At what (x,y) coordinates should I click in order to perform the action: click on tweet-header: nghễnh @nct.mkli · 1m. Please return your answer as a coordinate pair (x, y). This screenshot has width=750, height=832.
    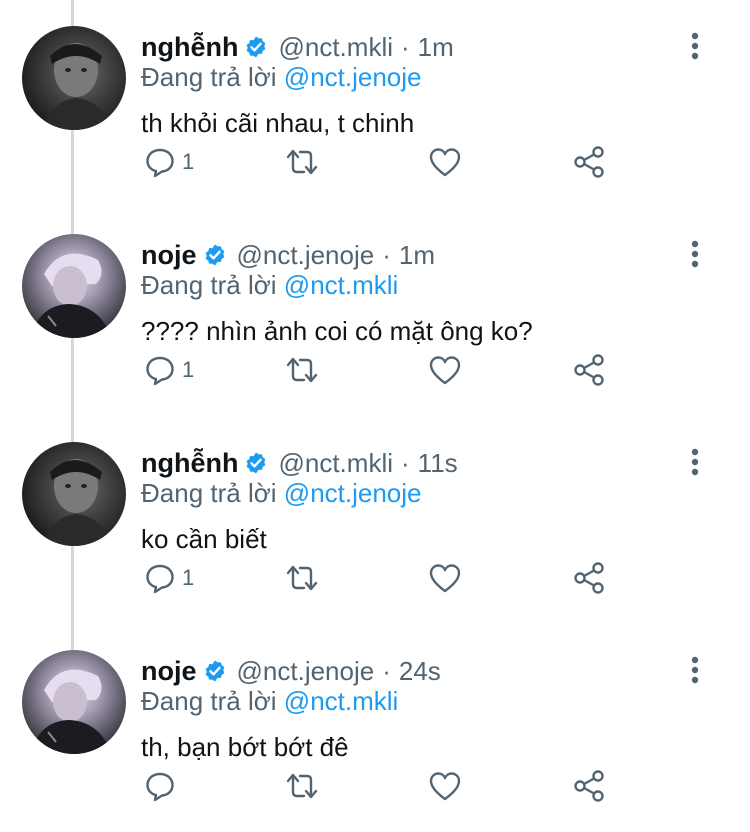
    Looking at the image, I should click on (297, 47).